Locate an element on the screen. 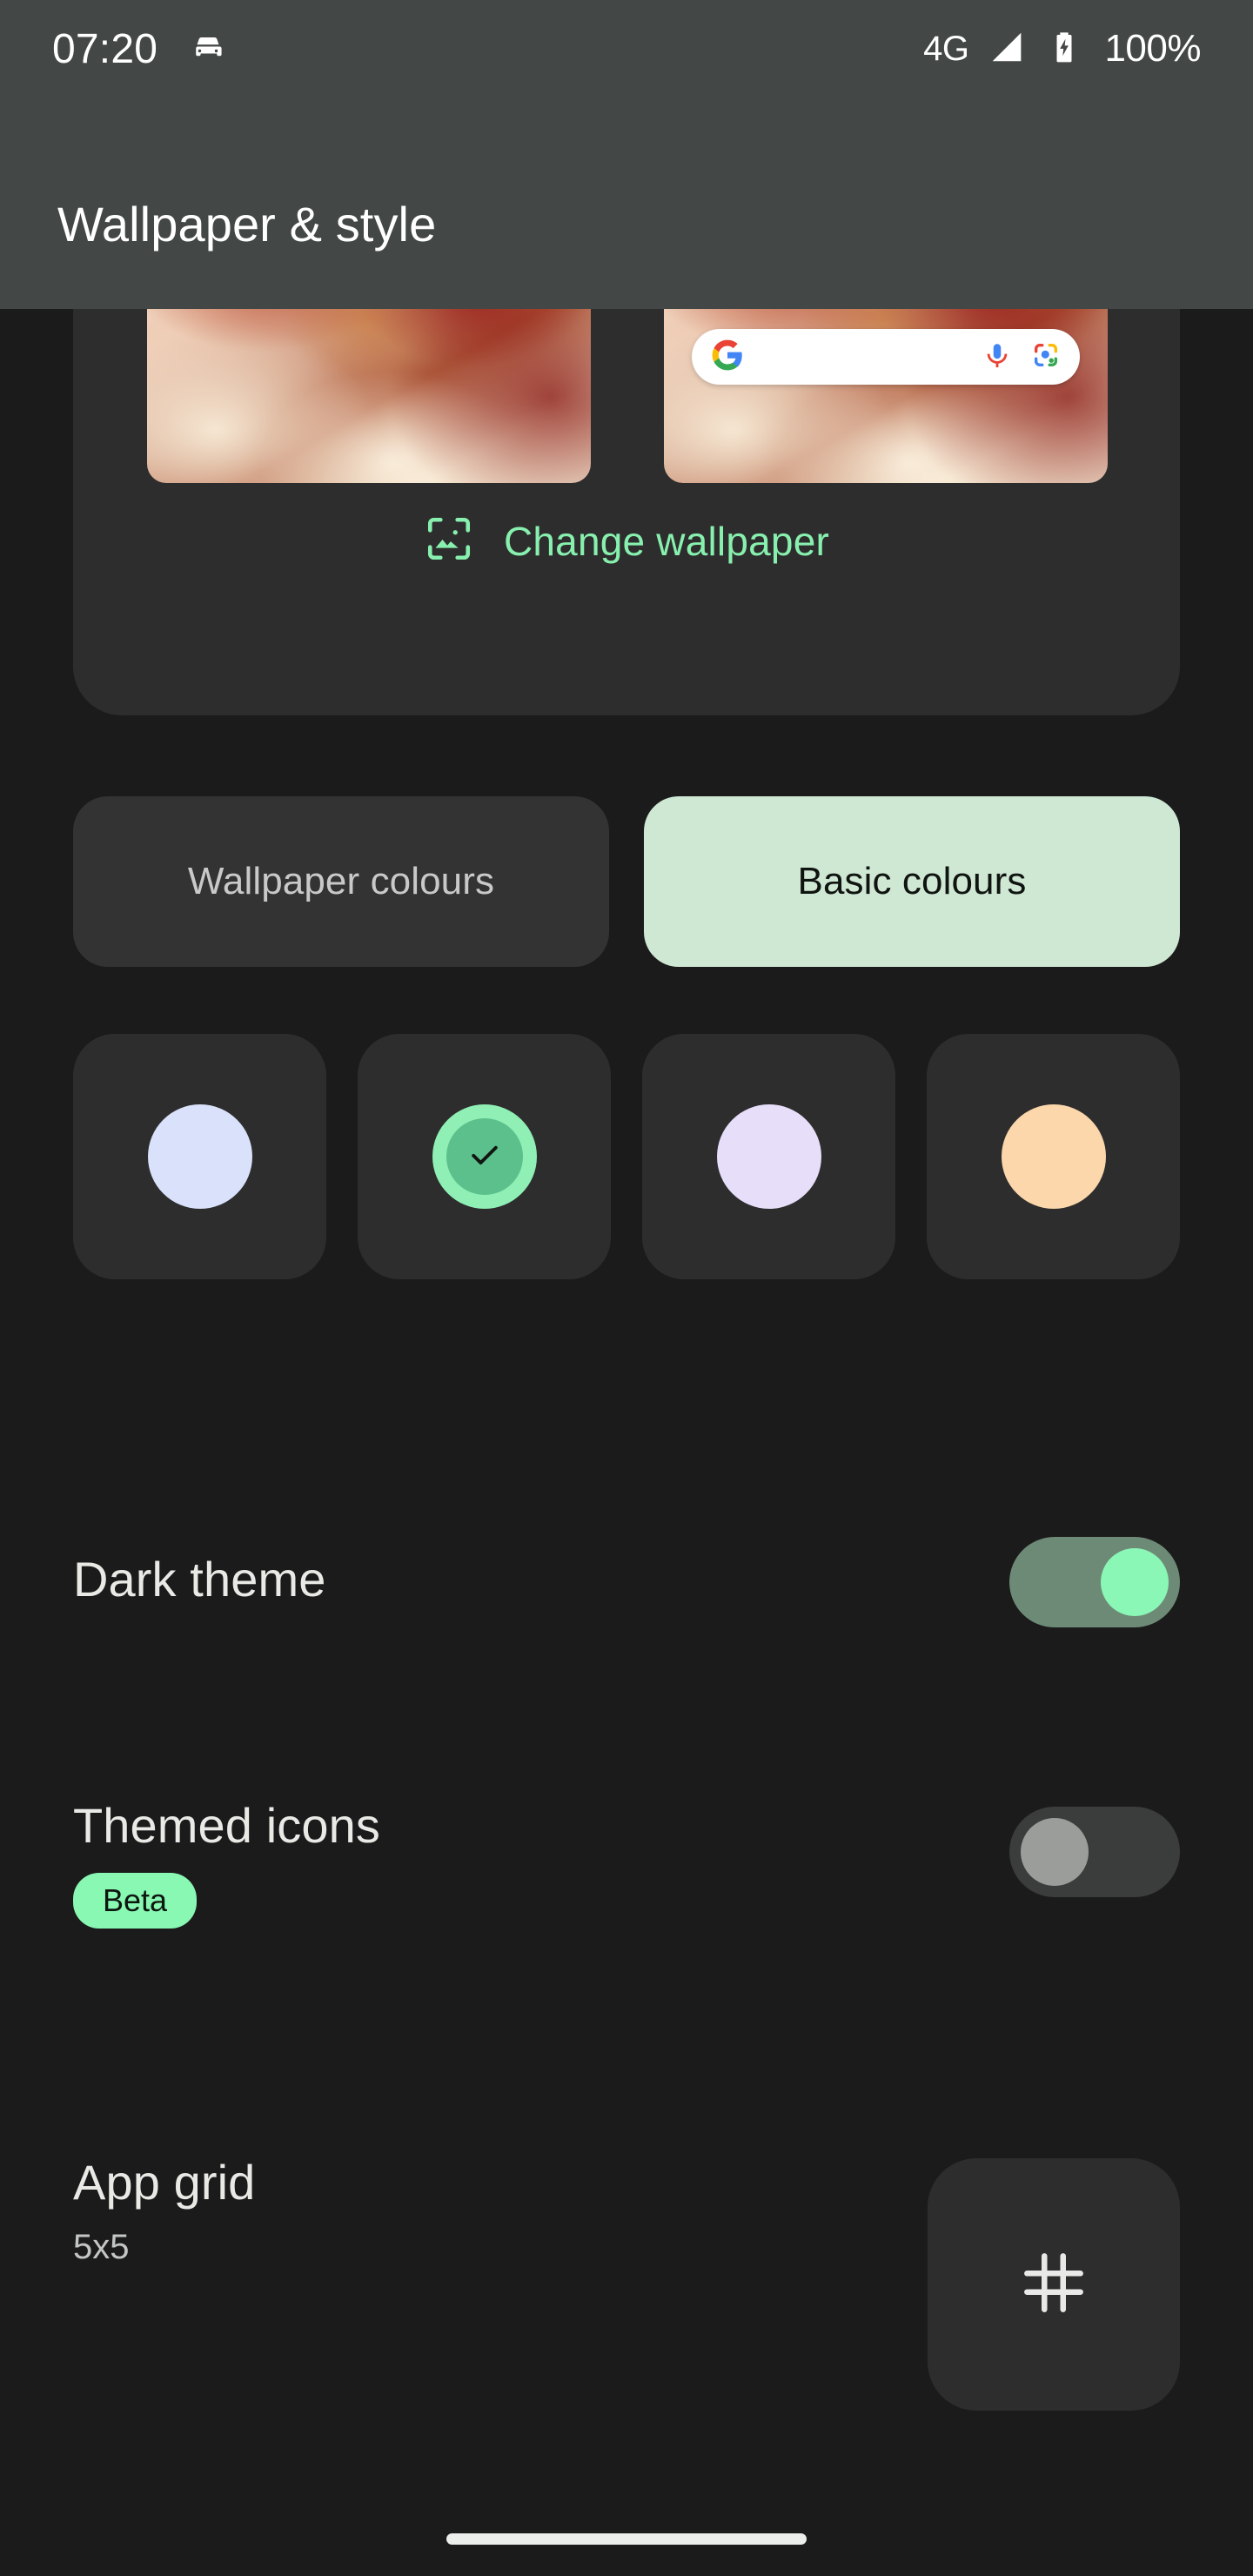 This screenshot has height=2576, width=1253. dark-theme-title: Dark theme is located at coordinates (199, 1580).